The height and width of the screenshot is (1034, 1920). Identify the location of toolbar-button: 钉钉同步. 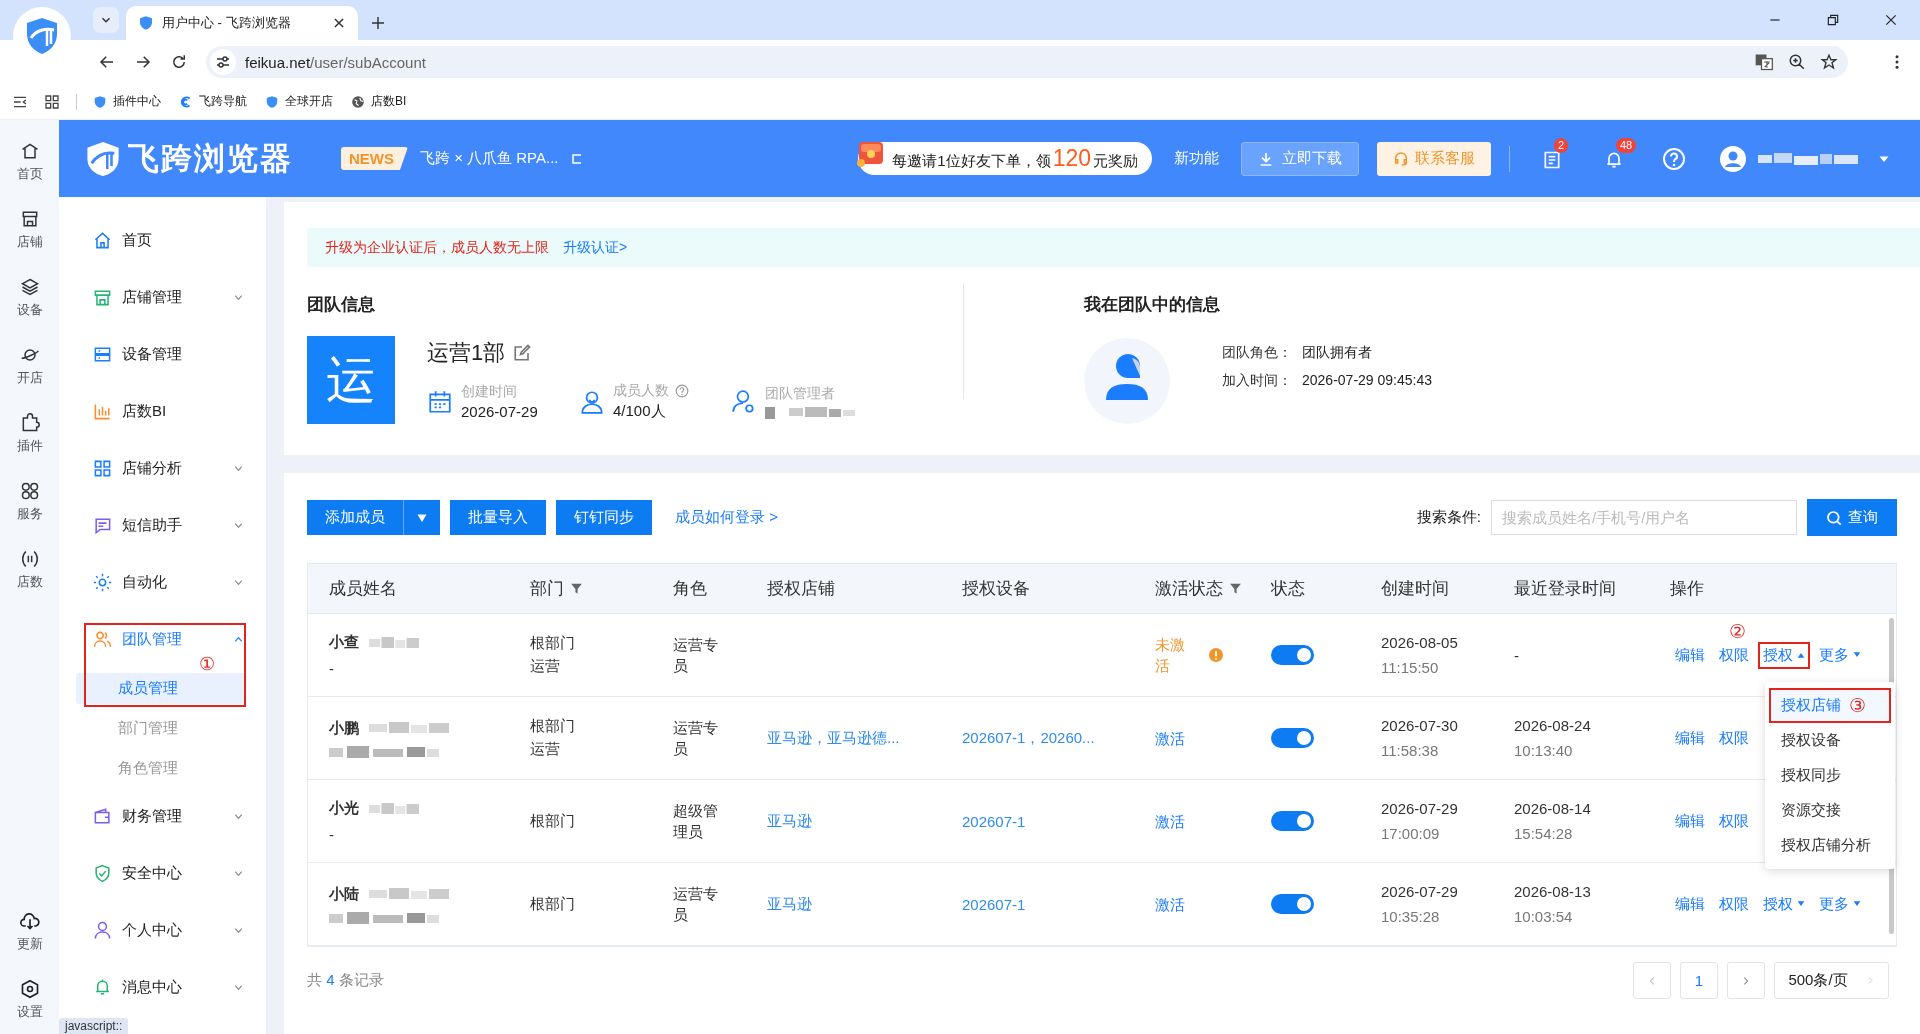
(604, 517).